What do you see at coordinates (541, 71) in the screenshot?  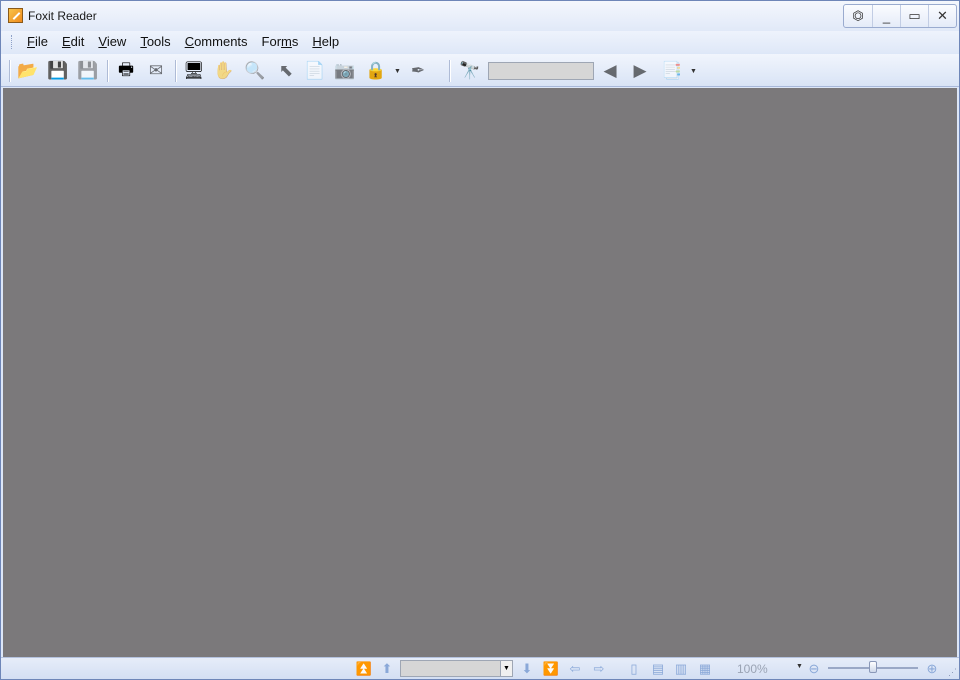 I see `find-input` at bounding box center [541, 71].